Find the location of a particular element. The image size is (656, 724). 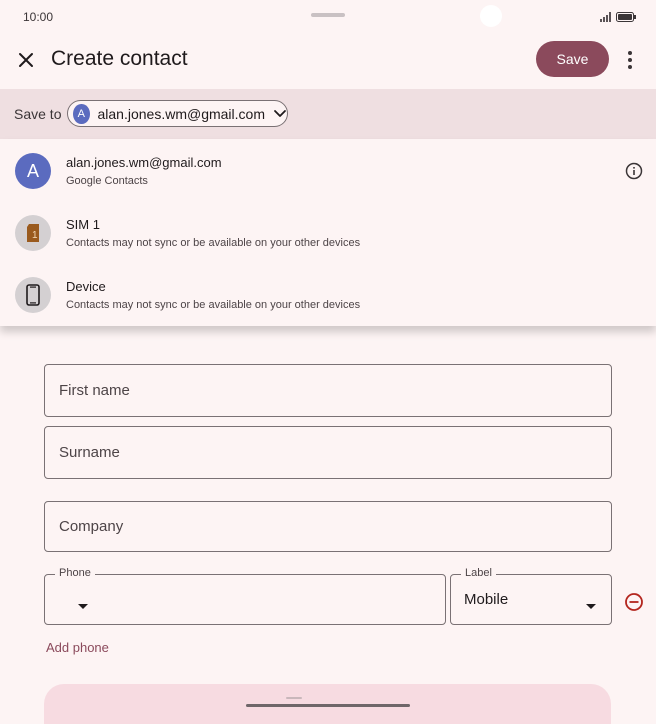

company-placeholder: Company is located at coordinates (91, 526).